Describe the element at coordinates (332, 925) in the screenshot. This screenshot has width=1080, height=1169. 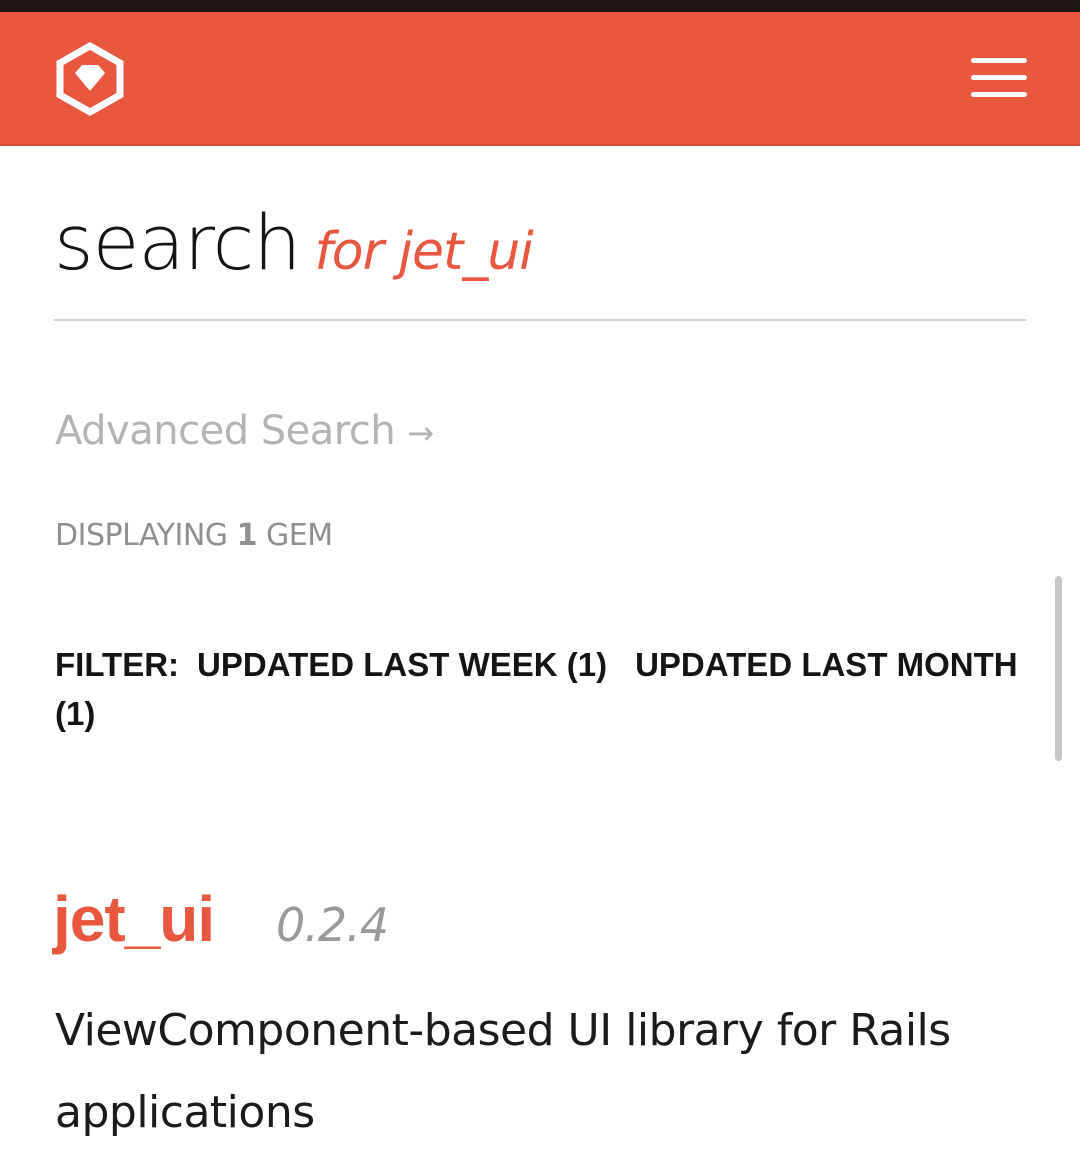
I see `gem-version: 0.2.4` at that location.